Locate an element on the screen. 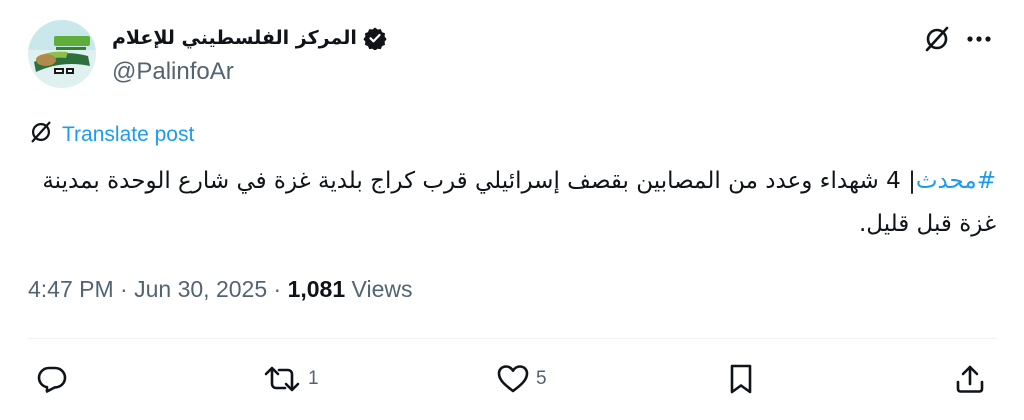 The height and width of the screenshot is (420, 1024). retweet-button: 1 is located at coordinates (290, 379).